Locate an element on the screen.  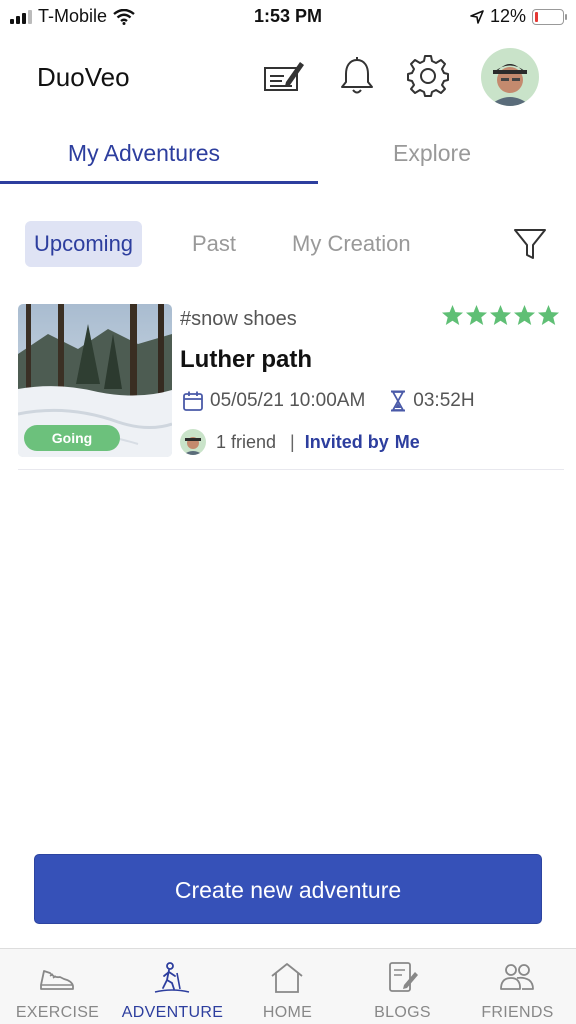
nav-friends: FRIENDS is located at coordinates (517, 986).